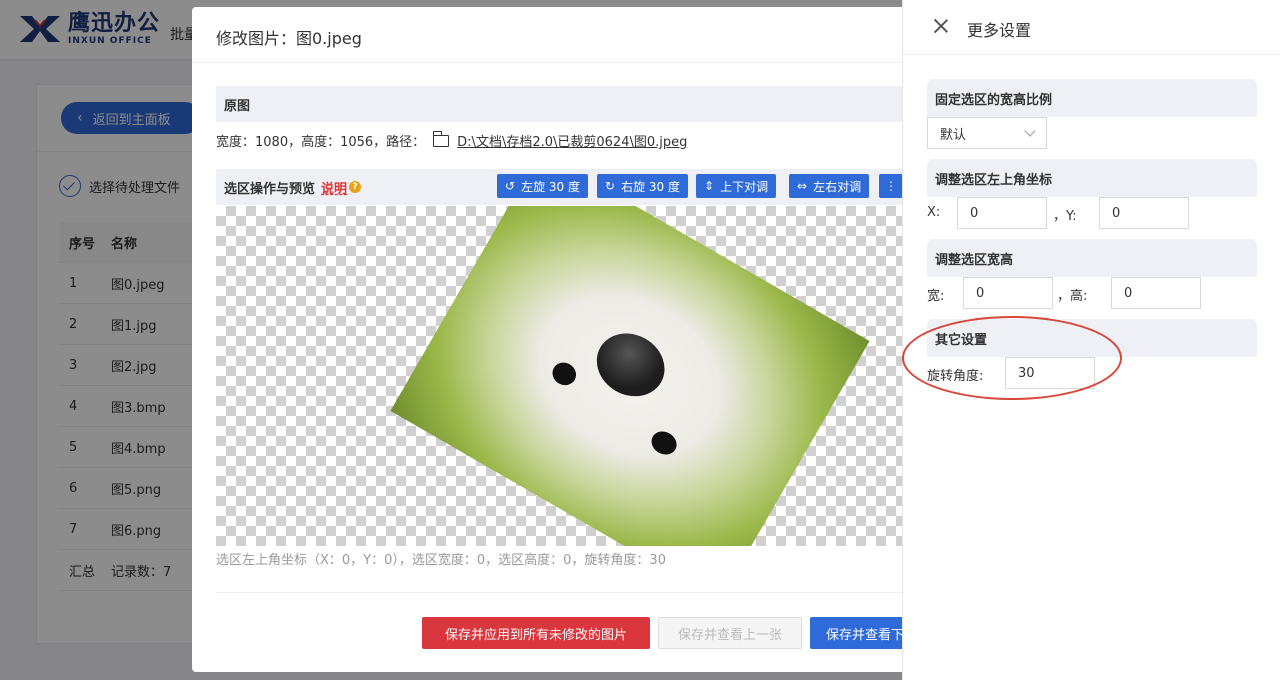  Describe the element at coordinates (955, 376) in the screenshot. I see `rotate-angle-label: 旋转角度:` at that location.